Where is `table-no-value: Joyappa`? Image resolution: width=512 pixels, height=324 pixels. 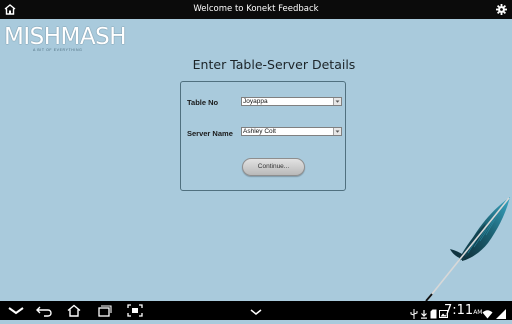
table-no-value: Joyappa is located at coordinates (255, 101).